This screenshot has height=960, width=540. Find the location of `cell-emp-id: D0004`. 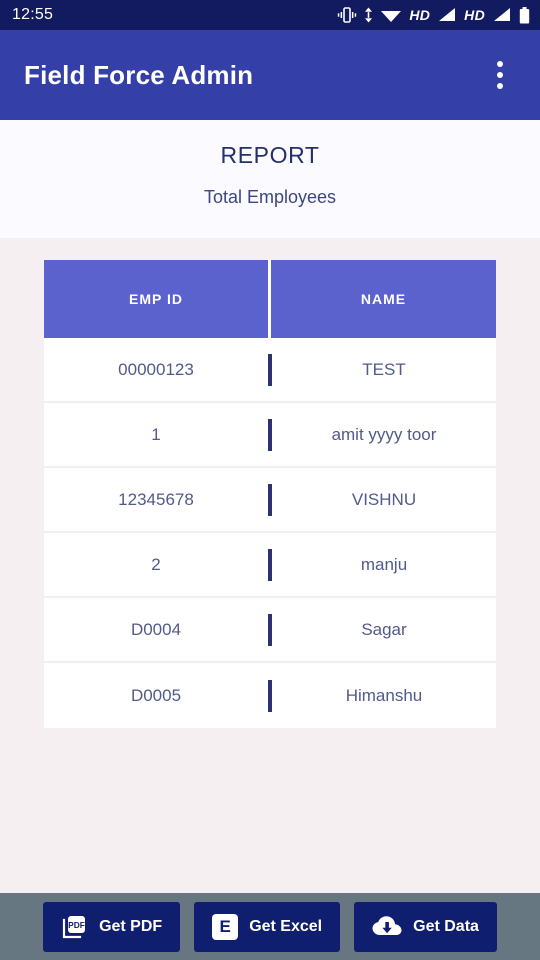

cell-emp-id: D0004 is located at coordinates (156, 629).